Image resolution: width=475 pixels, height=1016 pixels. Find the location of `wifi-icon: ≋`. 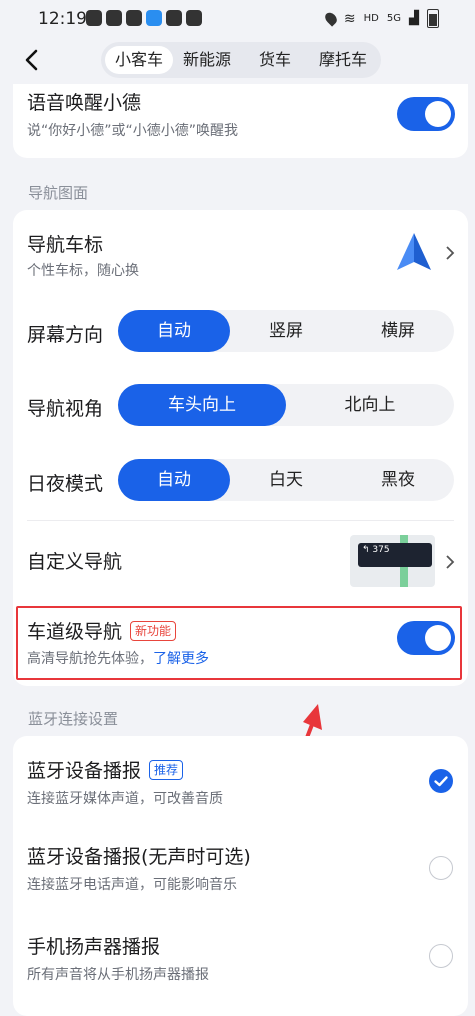

wifi-icon: ≋ is located at coordinates (349, 18).